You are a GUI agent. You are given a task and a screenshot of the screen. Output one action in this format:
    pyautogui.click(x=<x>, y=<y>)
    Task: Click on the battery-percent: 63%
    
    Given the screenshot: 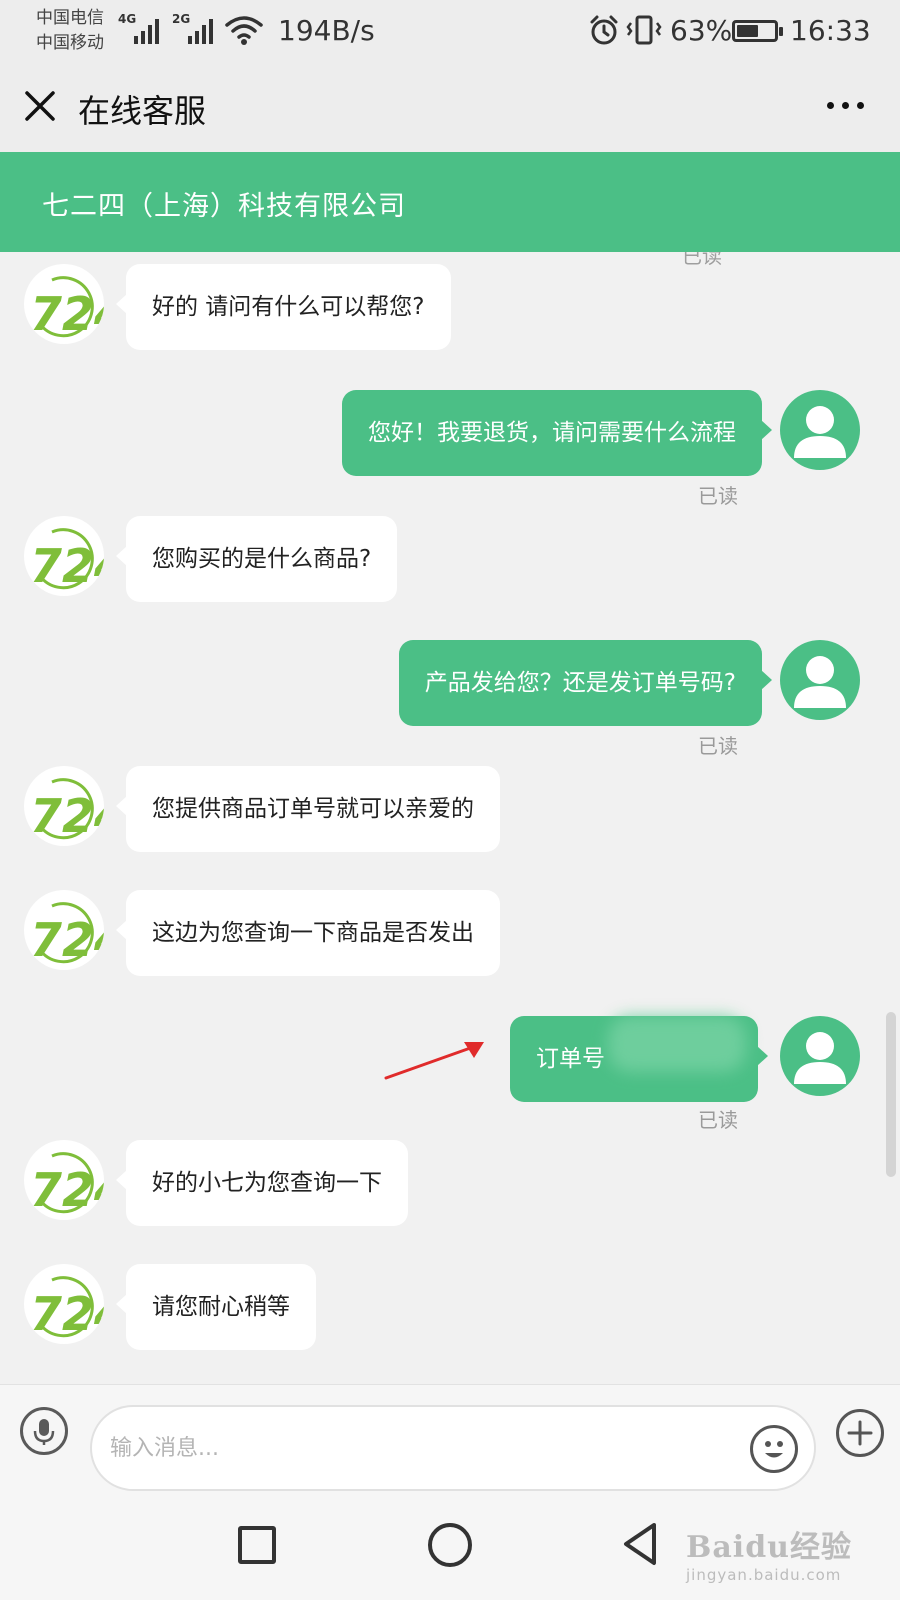 What is the action you would take?
    pyautogui.click(x=701, y=30)
    